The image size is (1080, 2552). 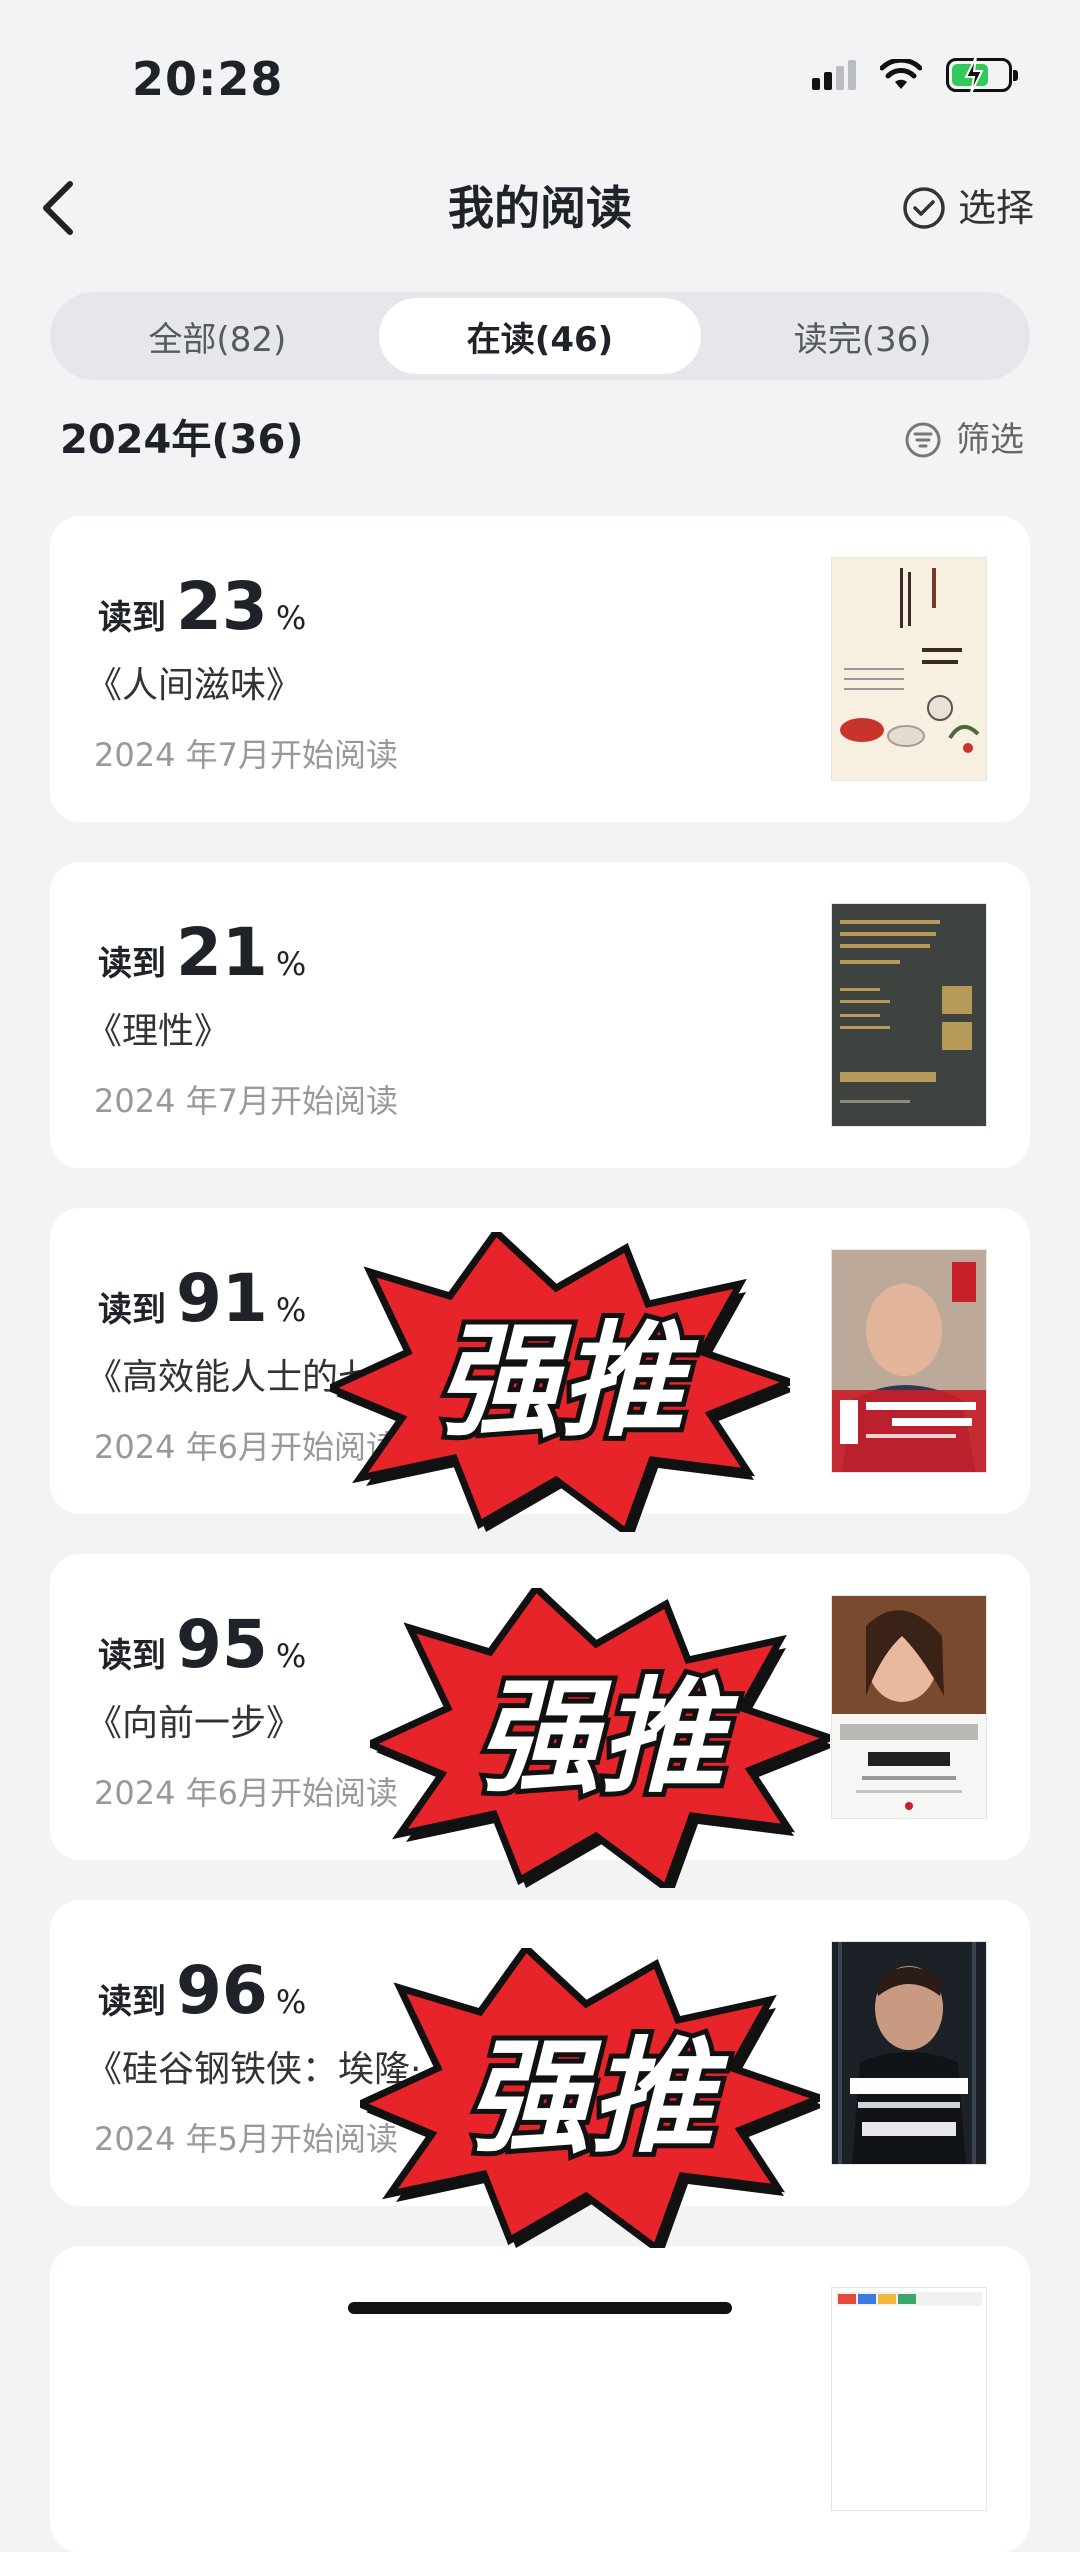 I want to click on book-card, so click(x=540, y=2399).